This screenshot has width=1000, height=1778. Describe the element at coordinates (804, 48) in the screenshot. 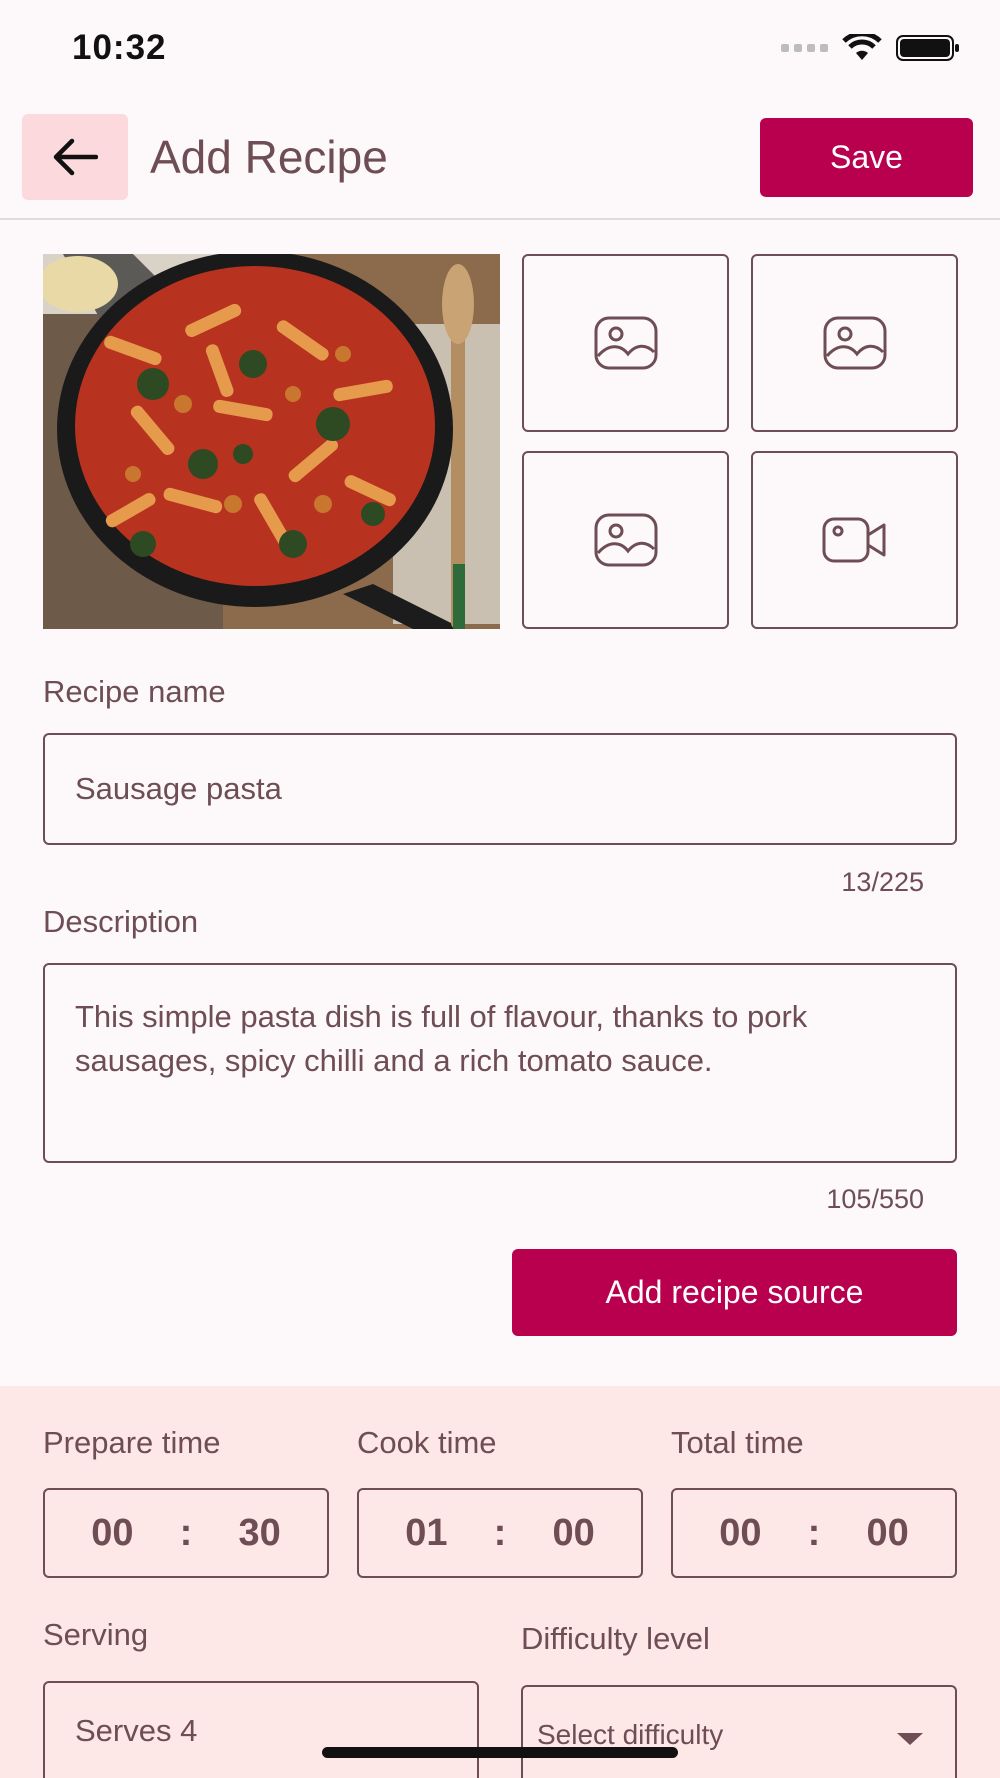

I see `signal-icon` at that location.